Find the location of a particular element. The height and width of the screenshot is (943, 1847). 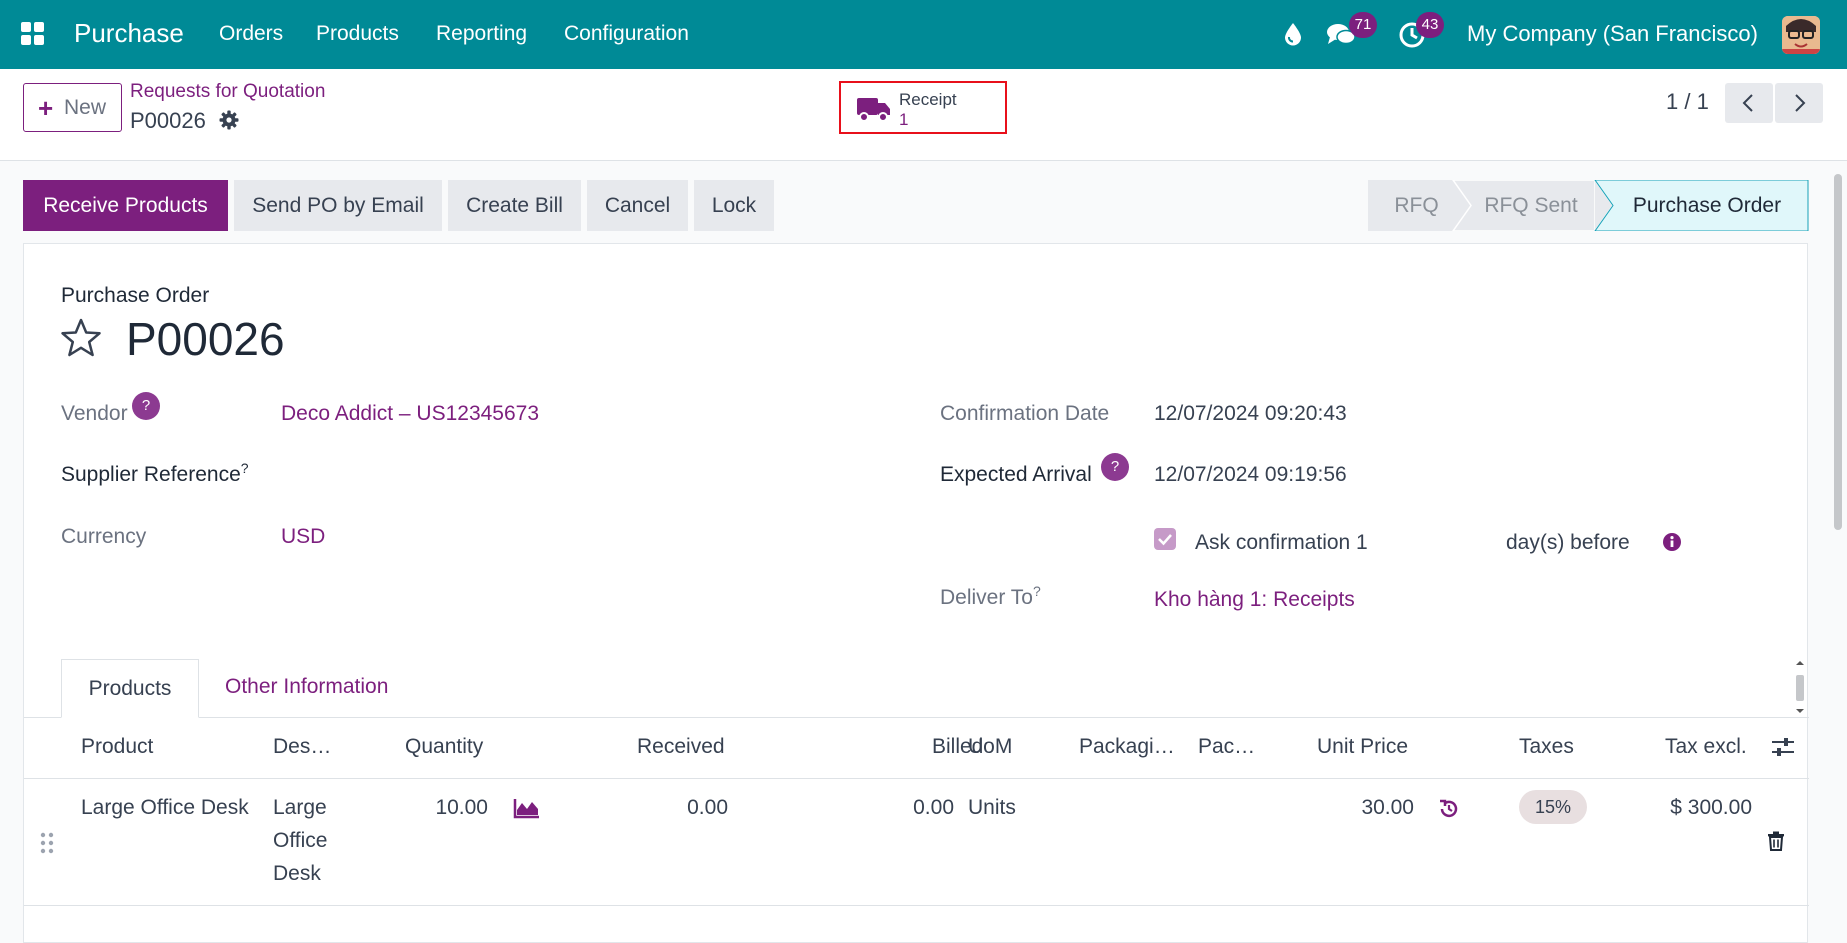

pager-value: 1 / 1 is located at coordinates (1687, 102).